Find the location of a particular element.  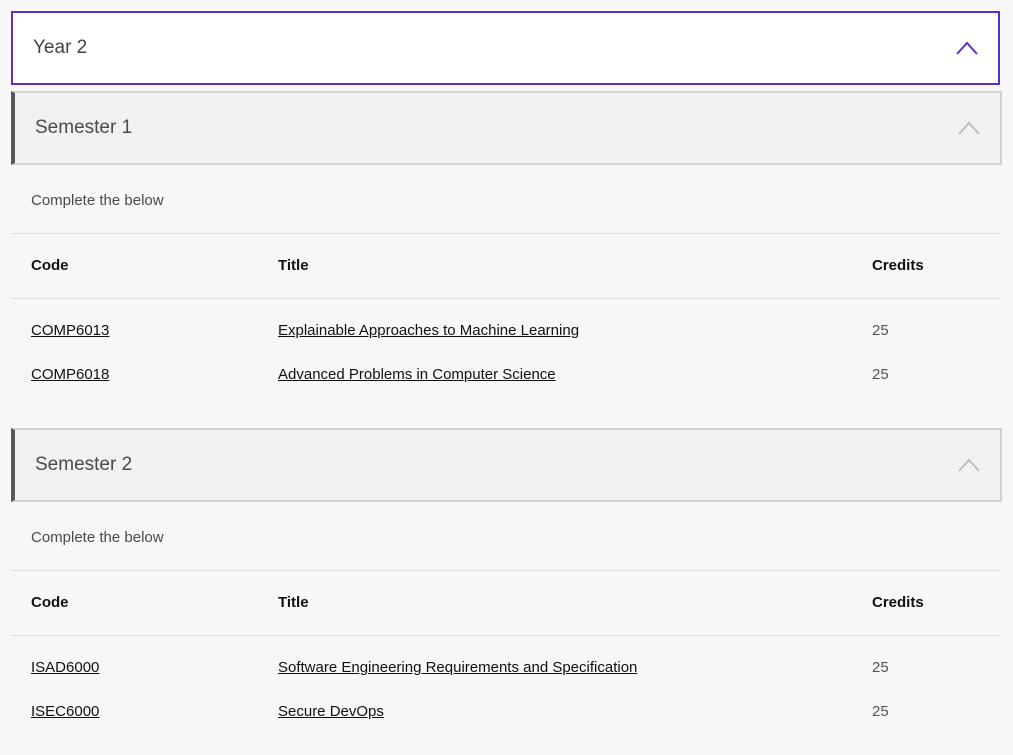

semester-1-accordion-header: Semester 1 is located at coordinates (506, 128).